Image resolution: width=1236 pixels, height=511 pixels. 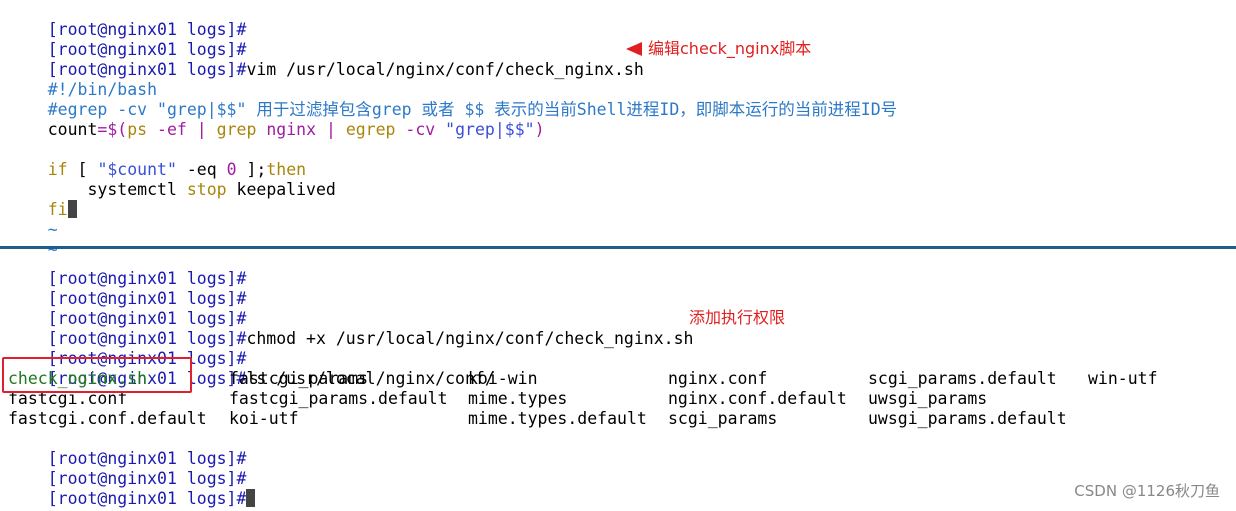 What do you see at coordinates (737, 317) in the screenshot?
I see `annotation-add-exec: 添加执行权限` at bounding box center [737, 317].